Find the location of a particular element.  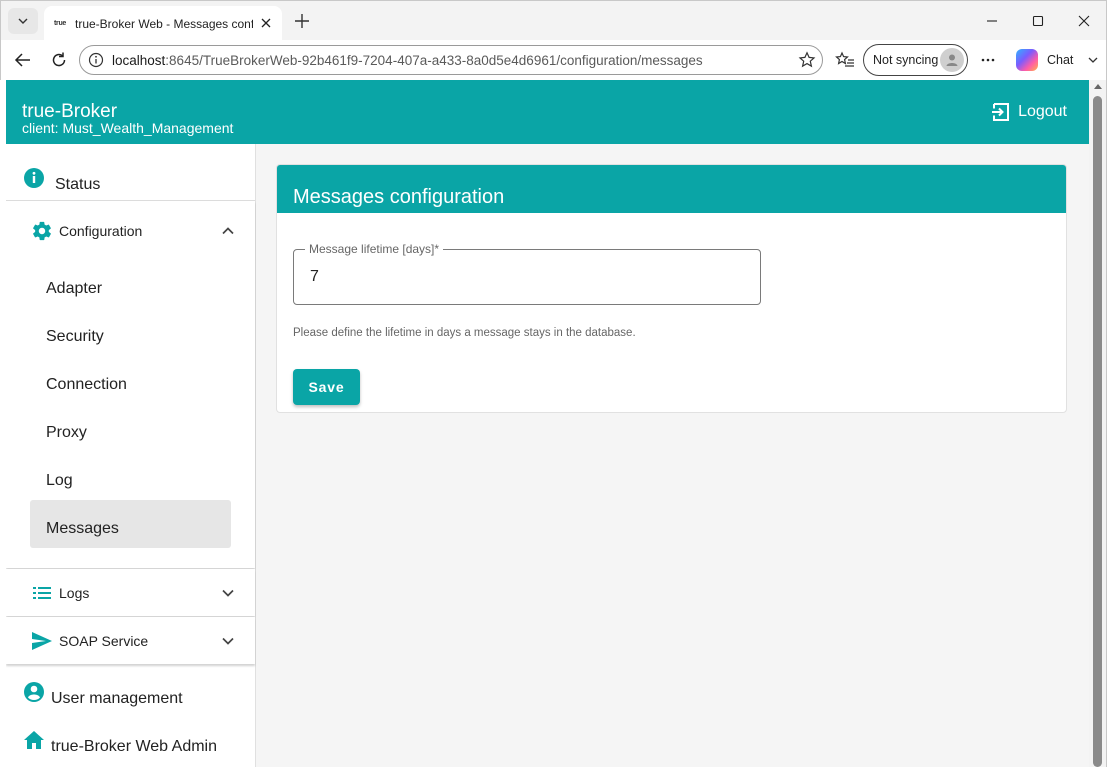

page-scrollbar is located at coordinates (1098, 423).